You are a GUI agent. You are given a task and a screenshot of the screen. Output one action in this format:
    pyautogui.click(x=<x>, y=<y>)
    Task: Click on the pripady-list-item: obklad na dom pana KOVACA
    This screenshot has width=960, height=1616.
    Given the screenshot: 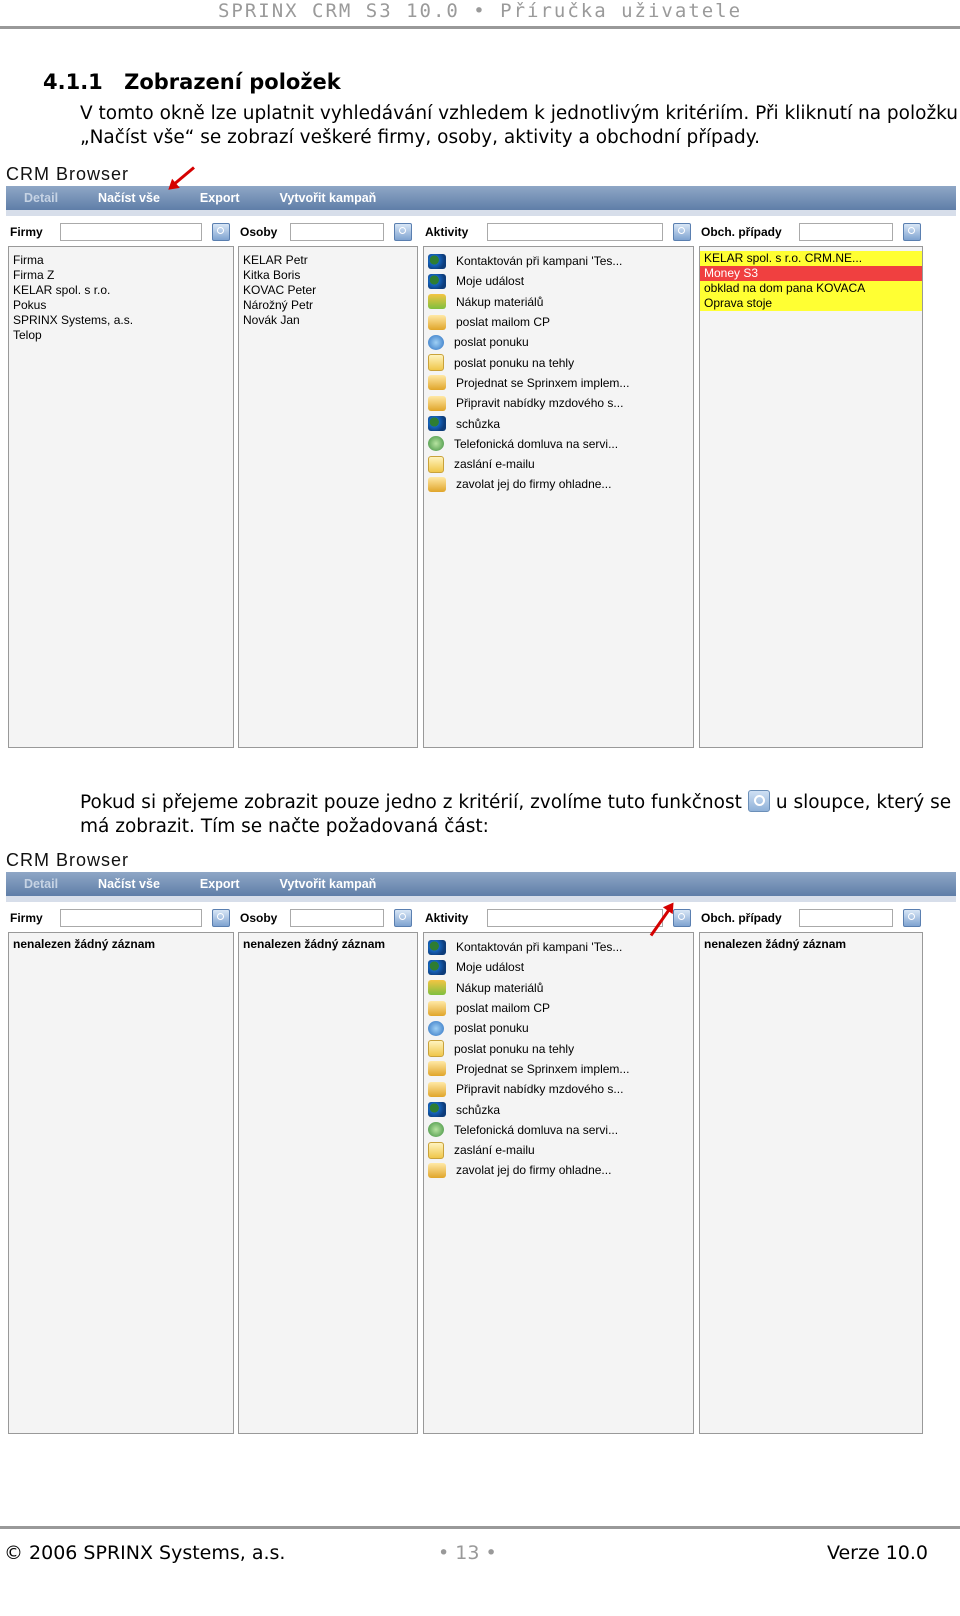 What is the action you would take?
    pyautogui.click(x=811, y=288)
    